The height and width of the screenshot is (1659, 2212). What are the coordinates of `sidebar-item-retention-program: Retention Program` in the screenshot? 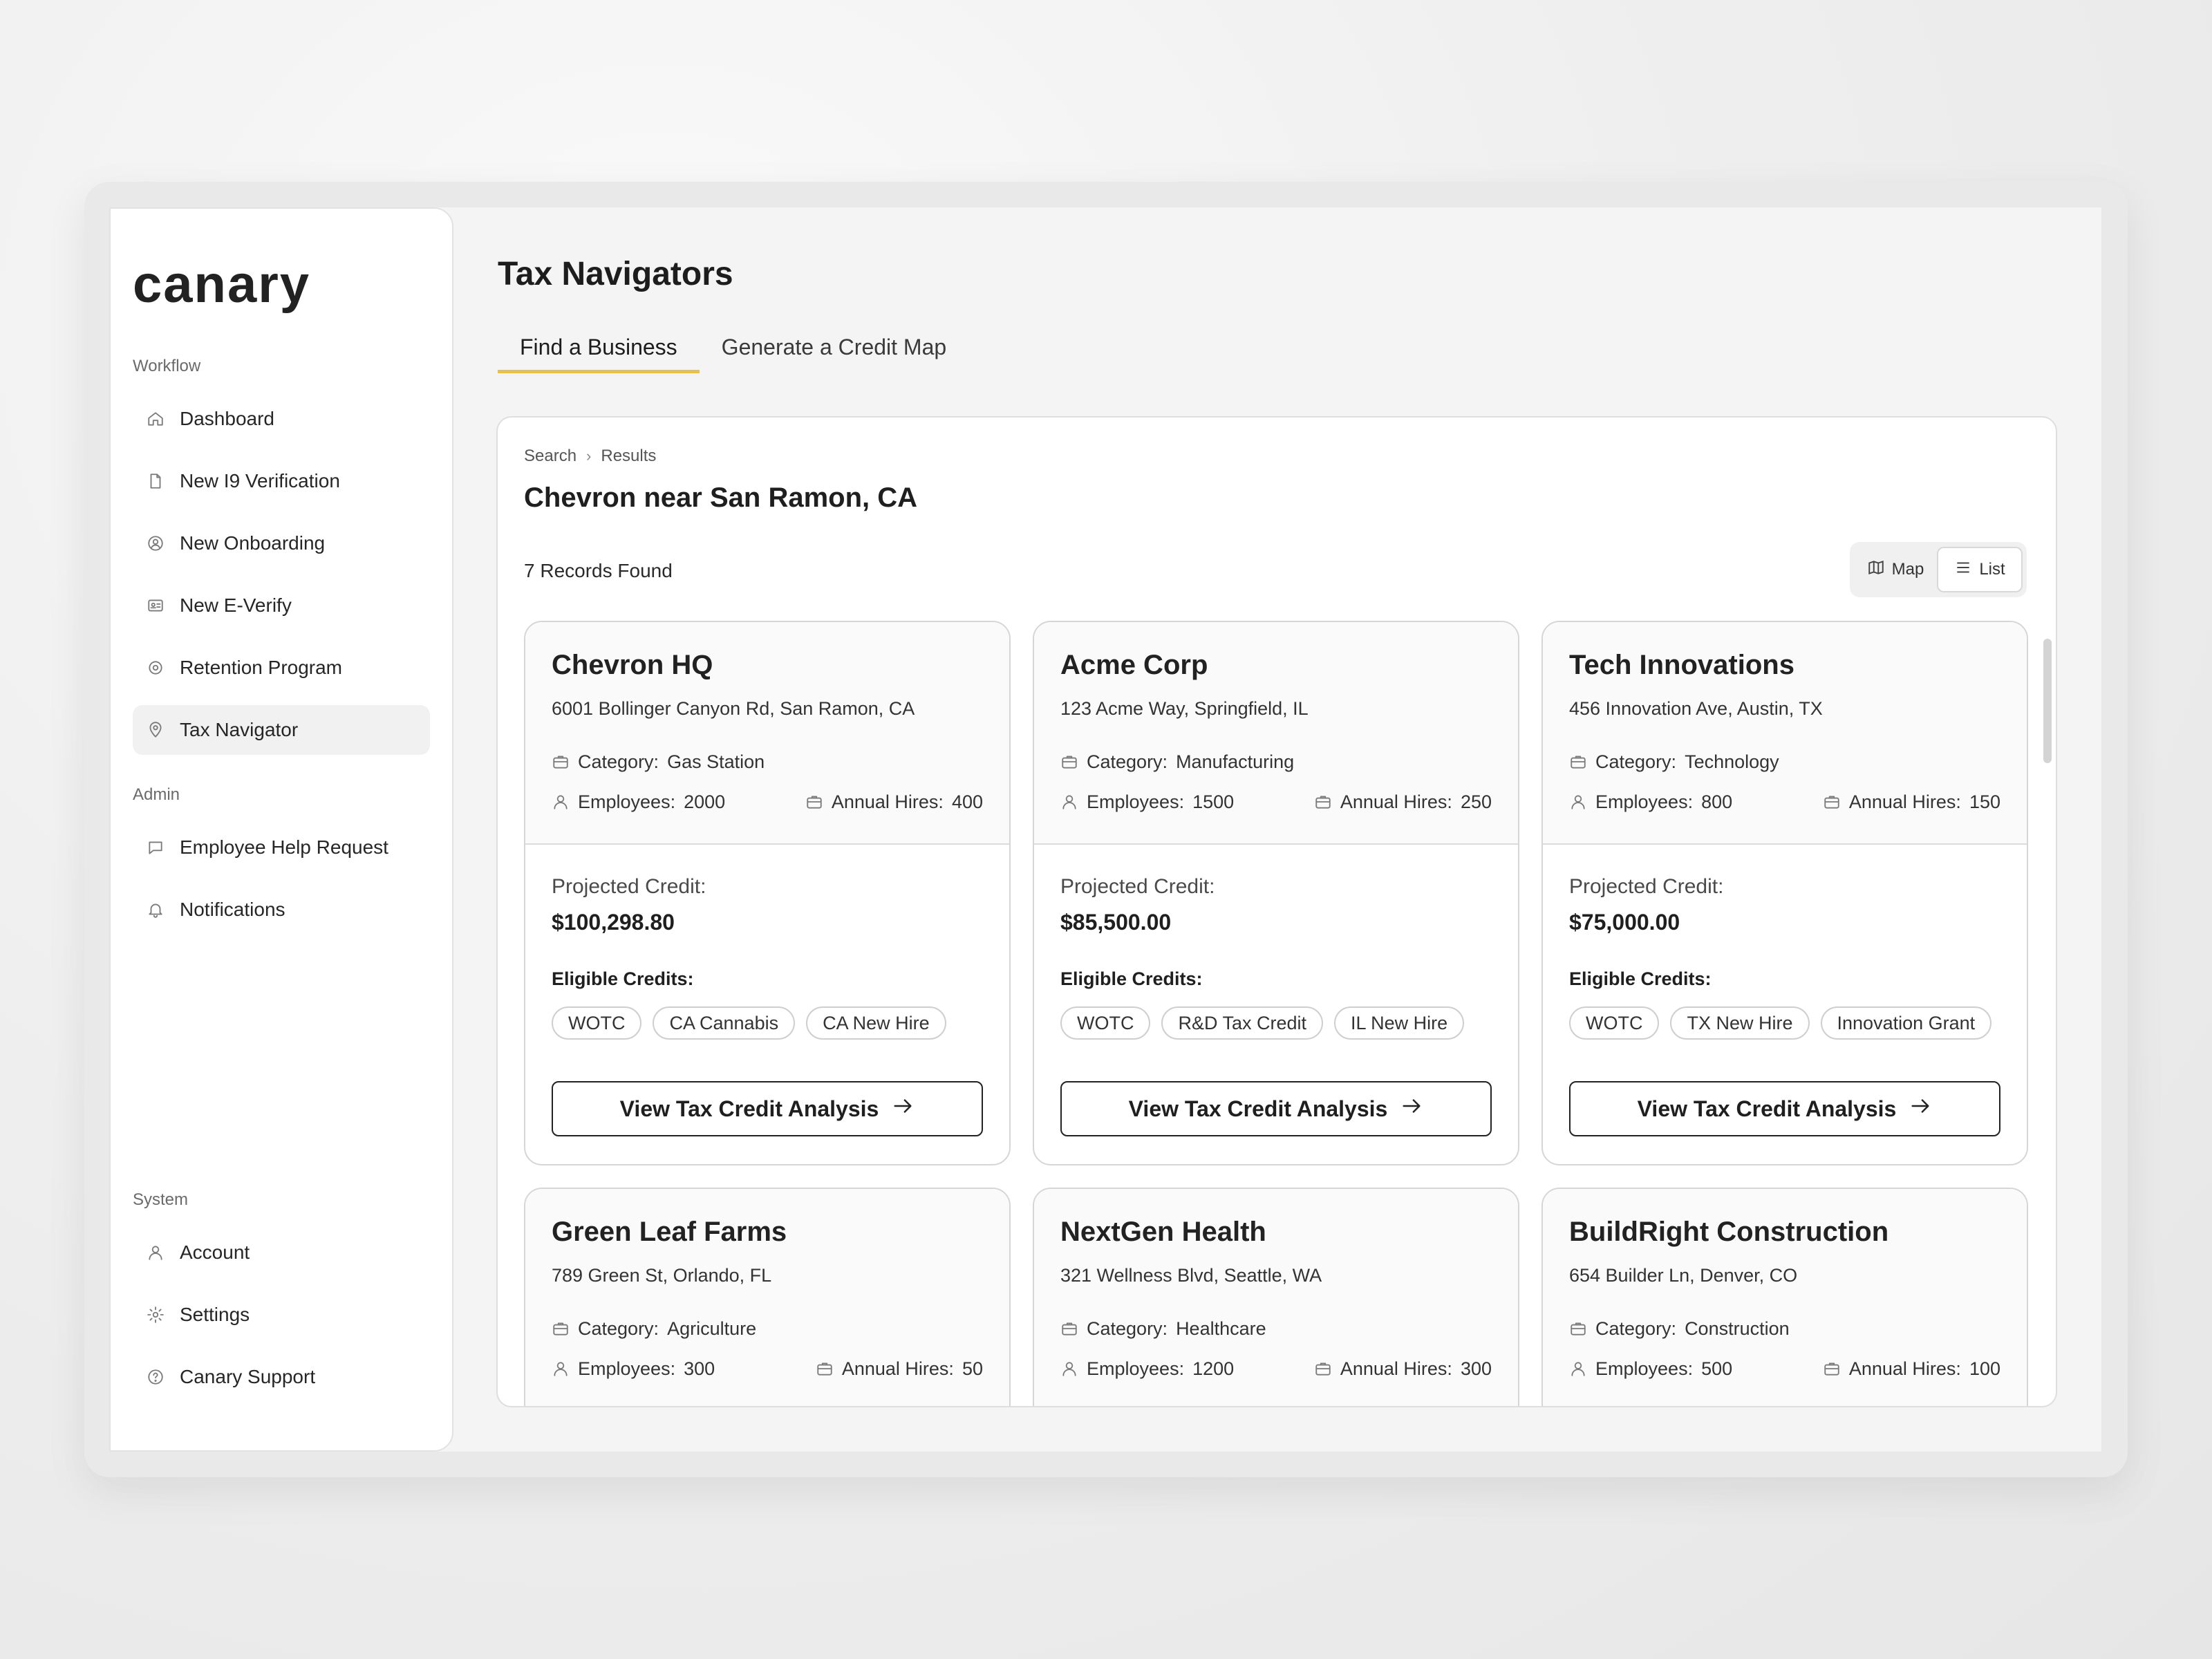 It's located at (281, 668).